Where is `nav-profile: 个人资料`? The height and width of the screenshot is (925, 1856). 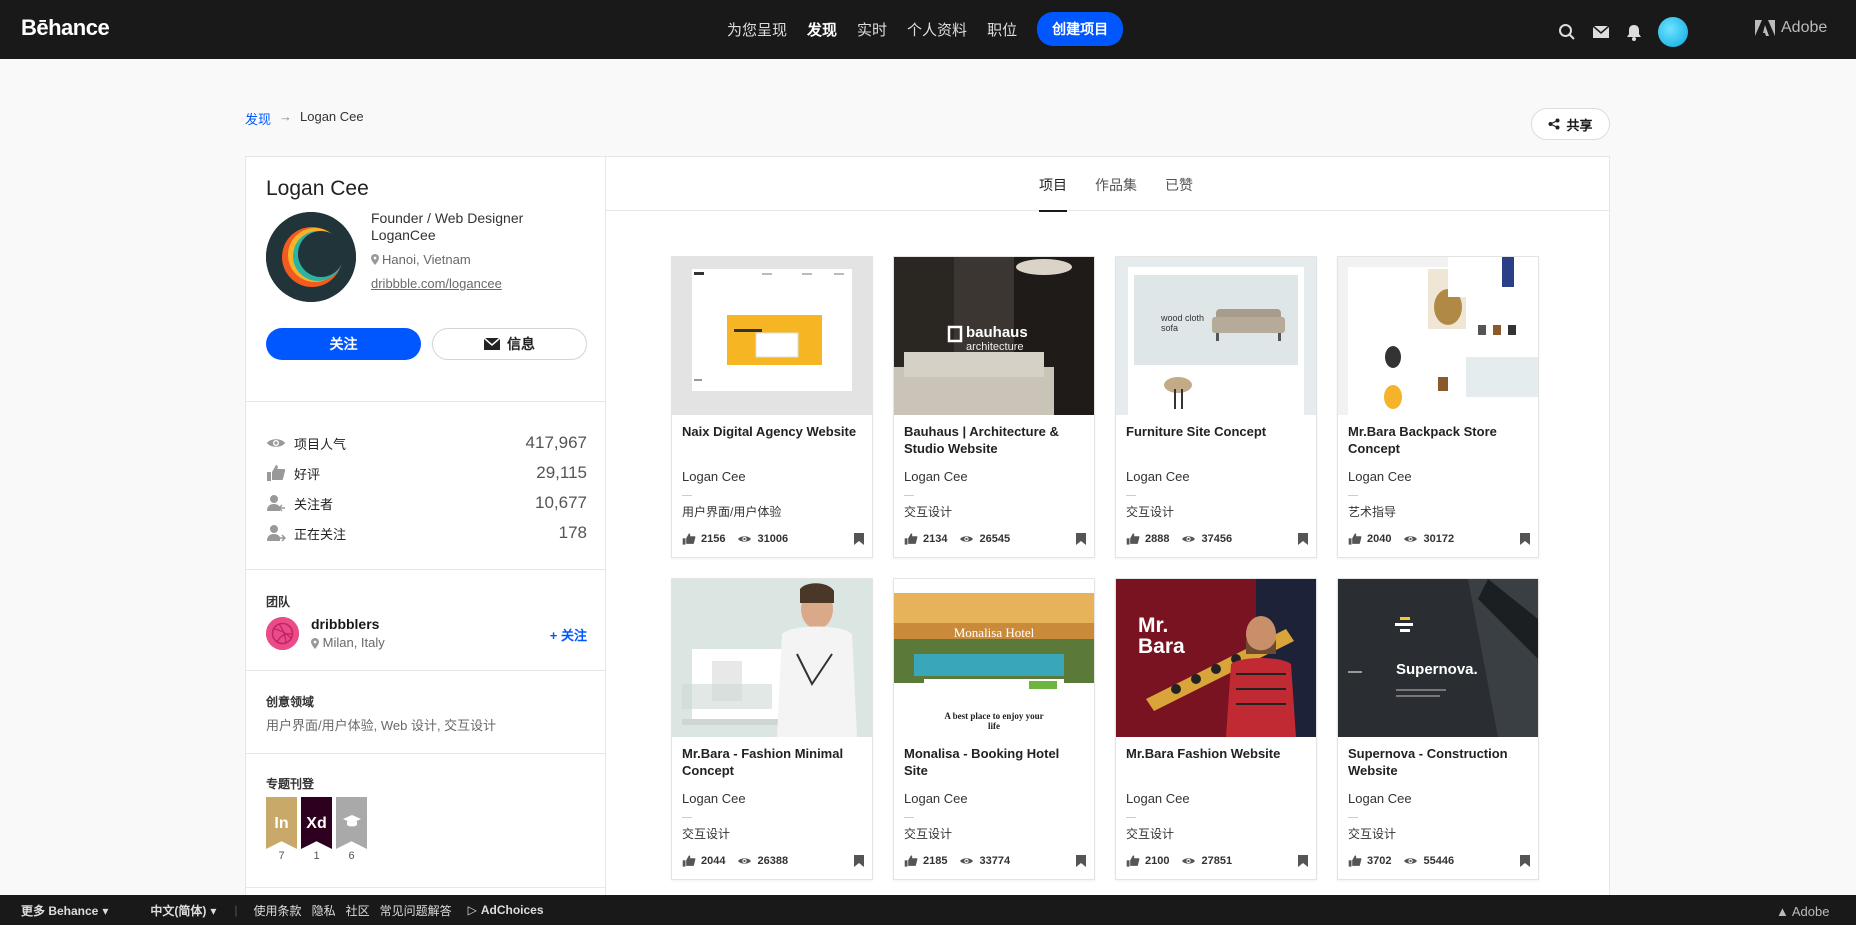 nav-profile: 个人资料 is located at coordinates (937, 29).